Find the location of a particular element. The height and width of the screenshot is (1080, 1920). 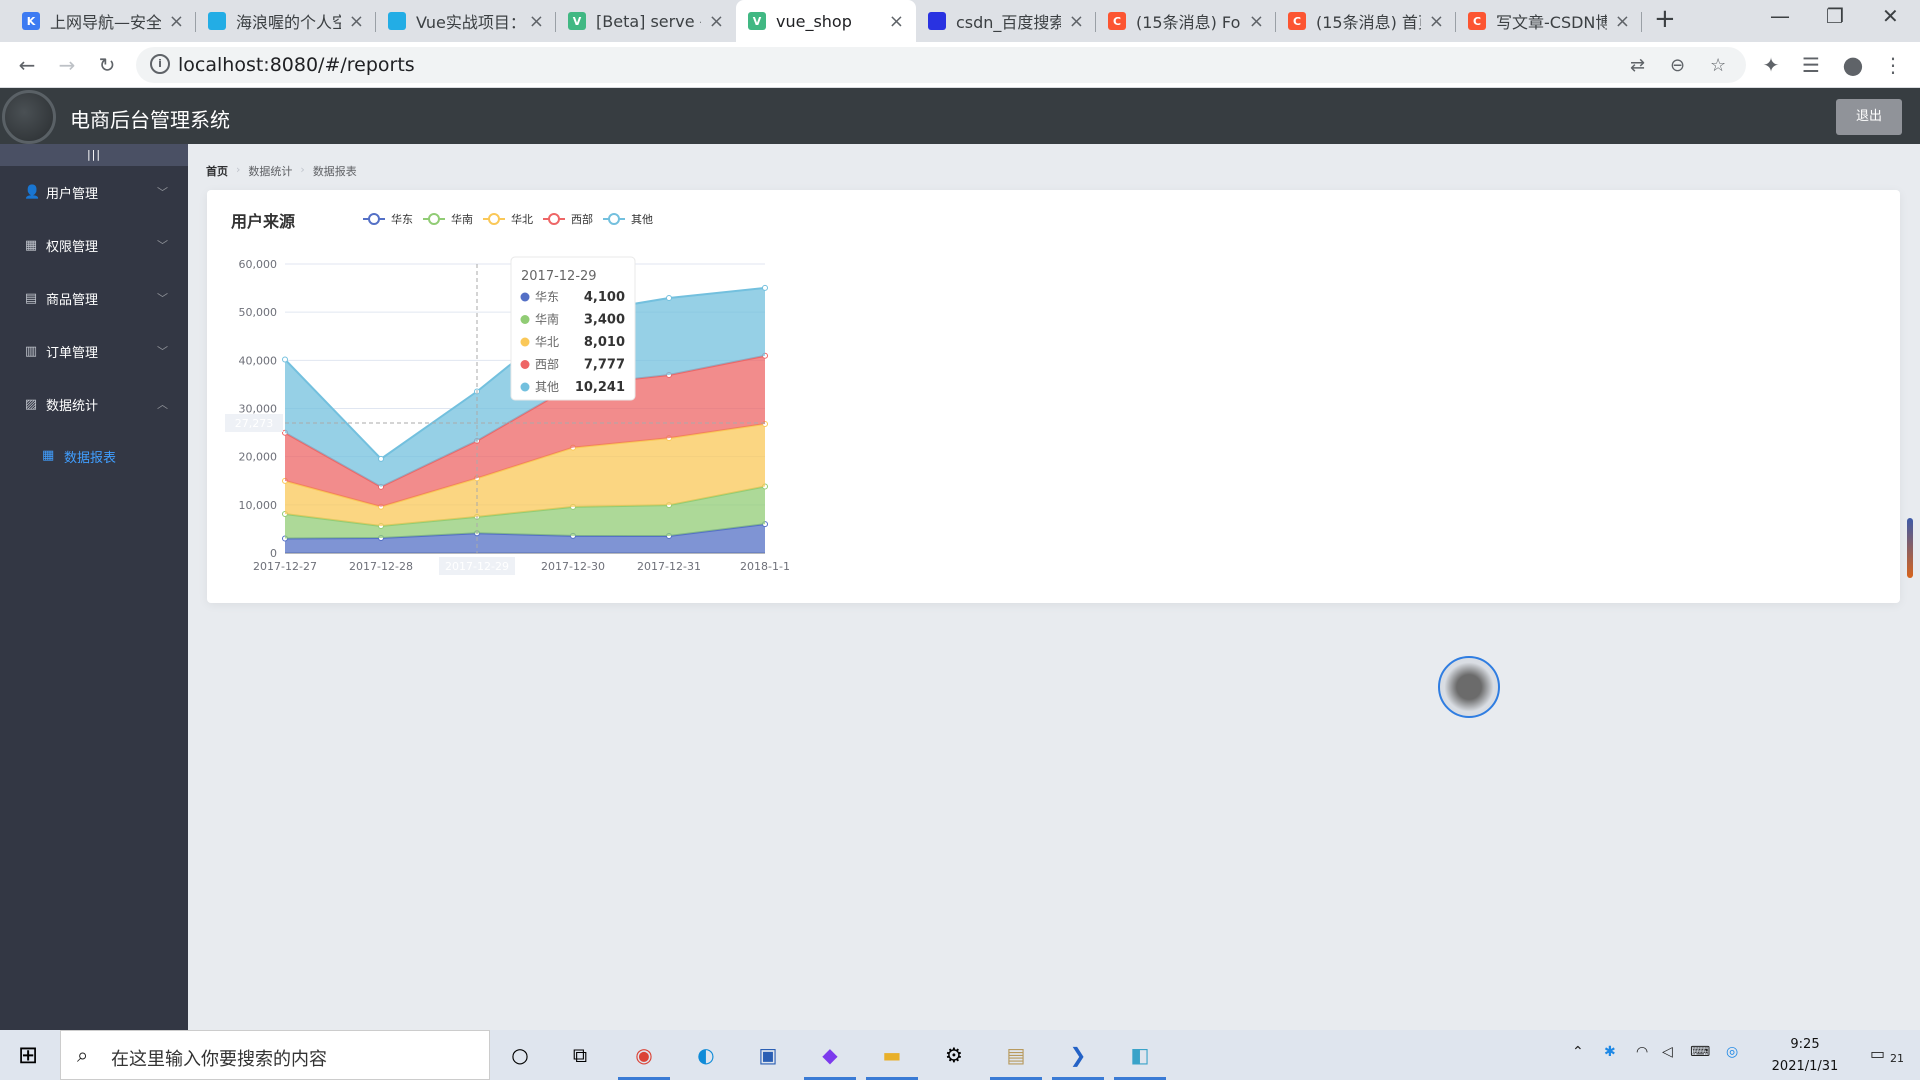

reading-list-icon: ☰ is located at coordinates (1811, 65).